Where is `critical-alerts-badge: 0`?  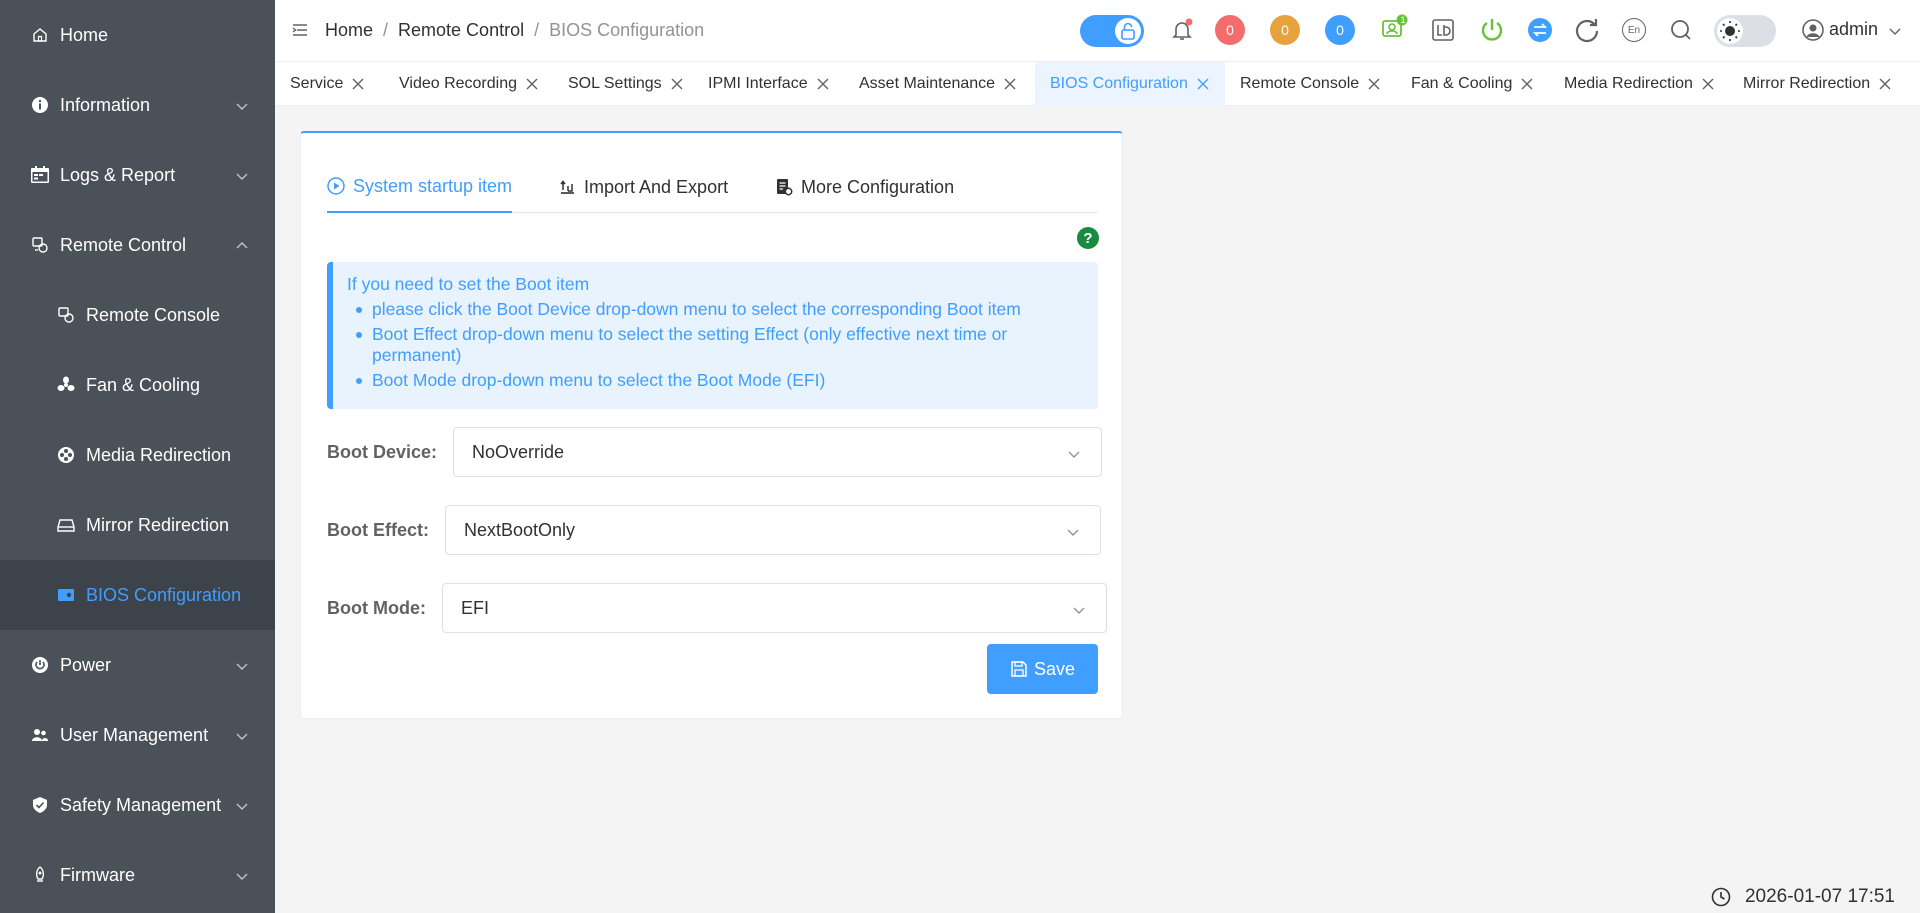 critical-alerts-badge: 0 is located at coordinates (1230, 30).